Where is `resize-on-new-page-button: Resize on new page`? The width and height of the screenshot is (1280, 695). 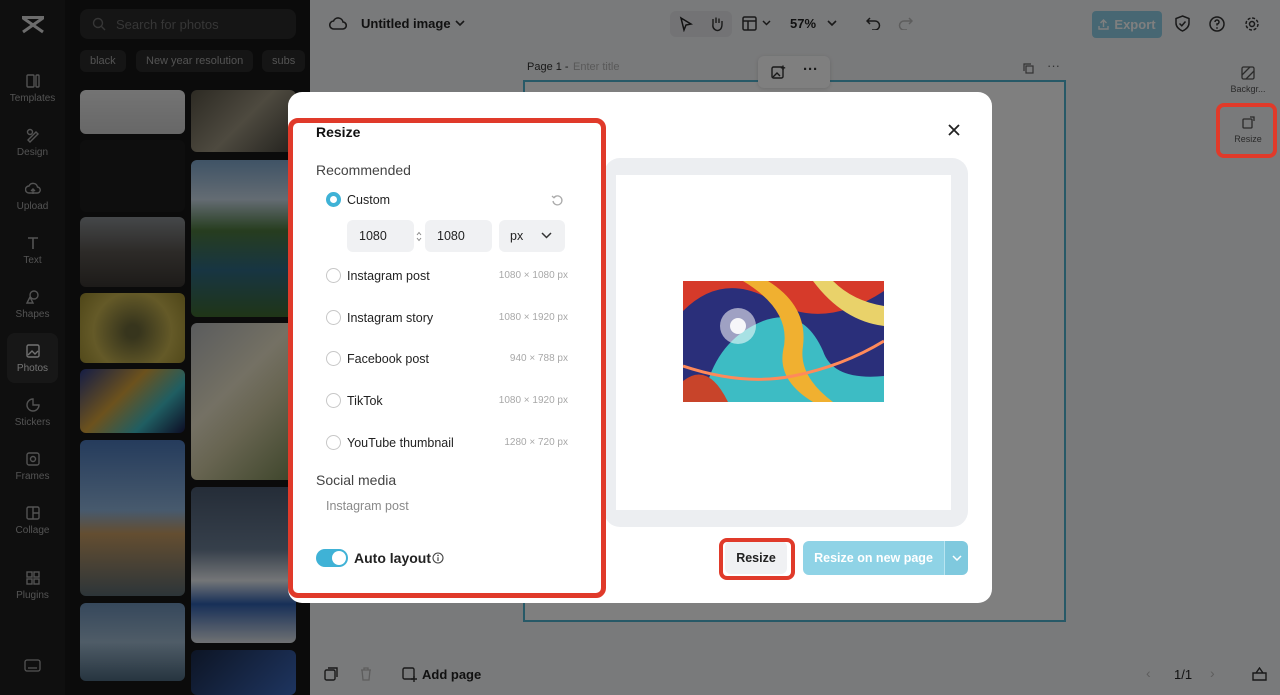 resize-on-new-page-button: Resize on new page is located at coordinates (873, 558).